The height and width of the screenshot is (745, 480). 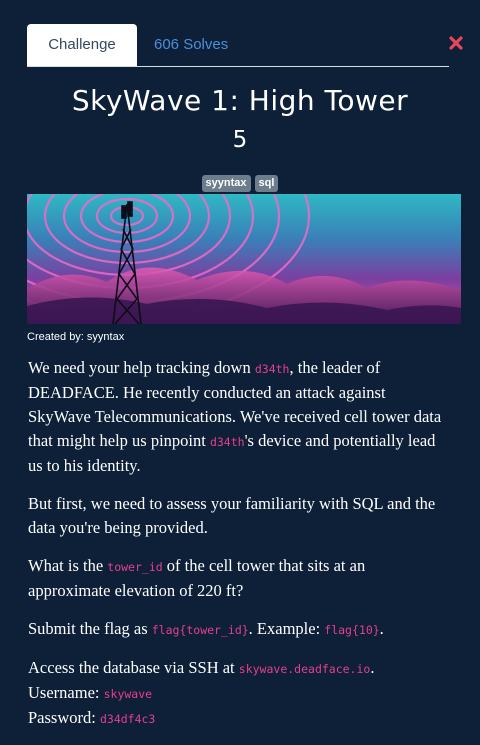 I want to click on tab-solves: 606 Solves, so click(x=191, y=44).